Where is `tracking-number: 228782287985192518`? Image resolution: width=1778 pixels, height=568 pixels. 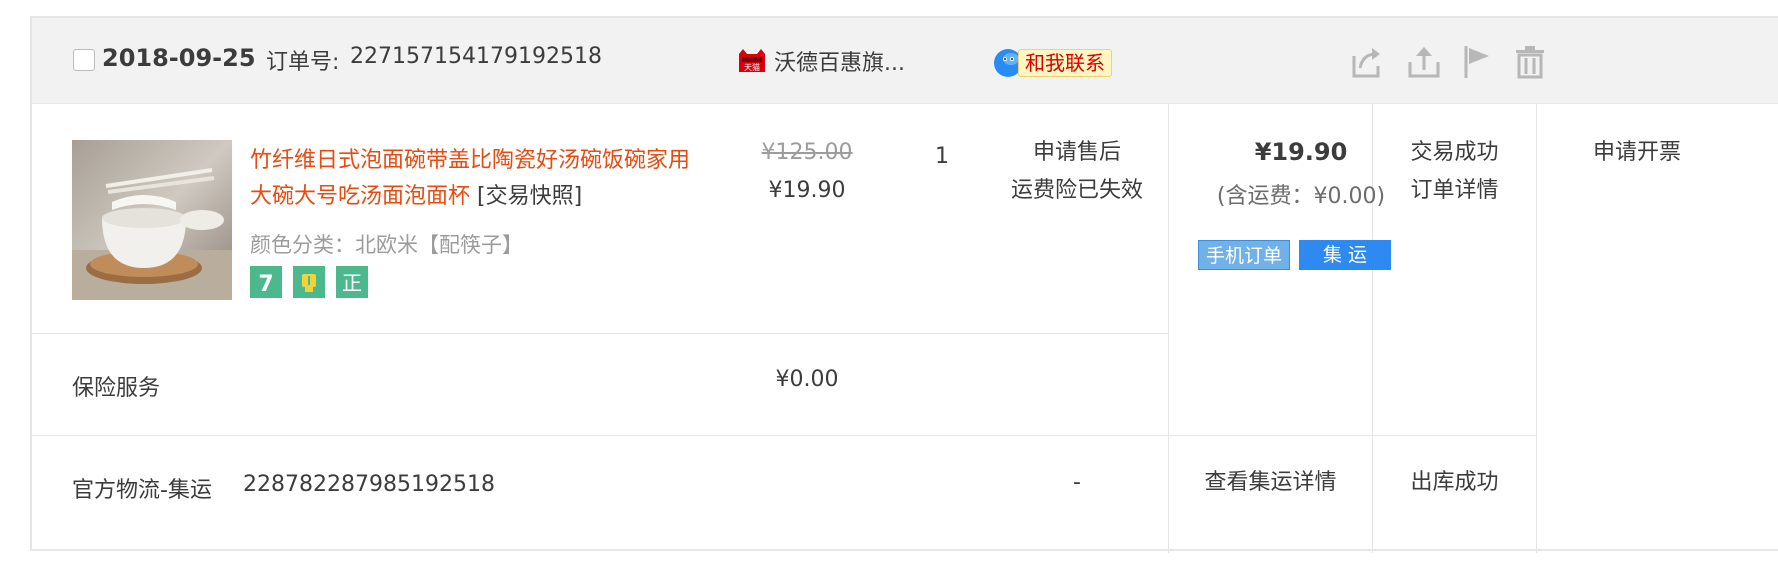
tracking-number: 228782287985192518 is located at coordinates (369, 484).